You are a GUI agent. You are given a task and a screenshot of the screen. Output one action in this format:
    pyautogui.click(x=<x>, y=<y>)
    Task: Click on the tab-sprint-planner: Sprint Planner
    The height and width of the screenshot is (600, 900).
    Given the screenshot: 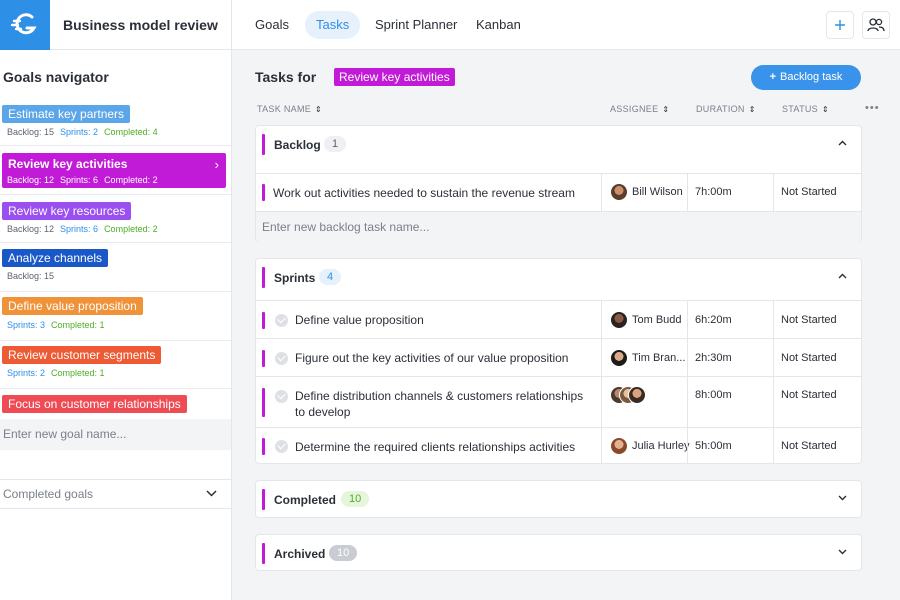 What is the action you would take?
    pyautogui.click(x=416, y=25)
    